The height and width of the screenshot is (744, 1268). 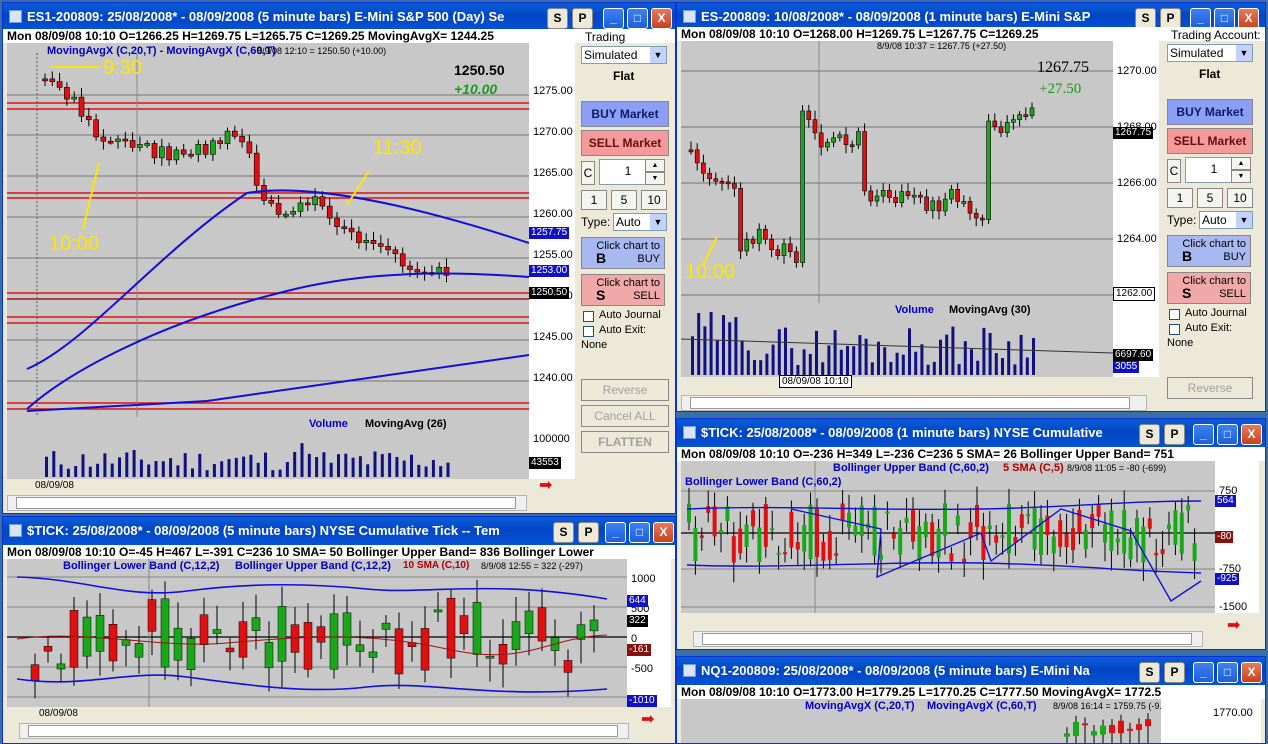 I want to click on contracts-label: C, so click(x=588, y=173).